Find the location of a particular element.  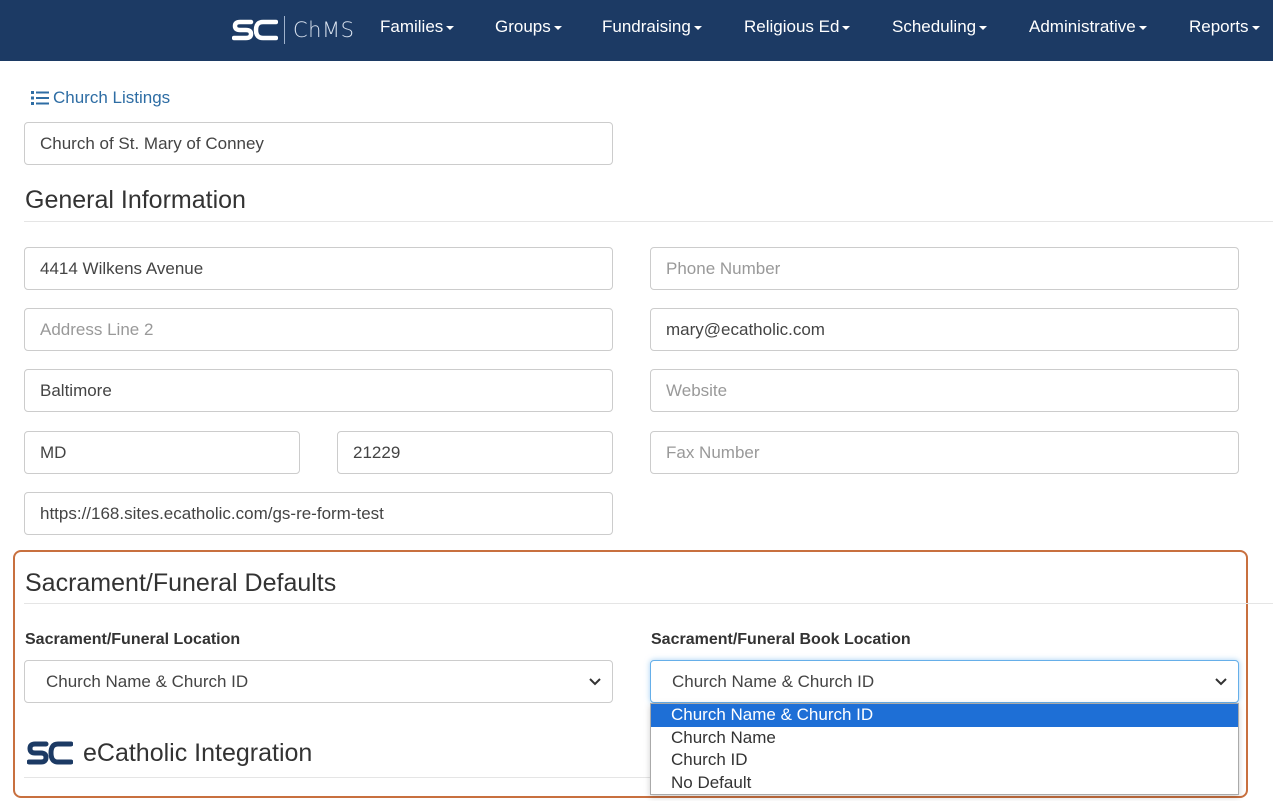

nav-religious-ed-label: Religious Ed is located at coordinates (792, 26).